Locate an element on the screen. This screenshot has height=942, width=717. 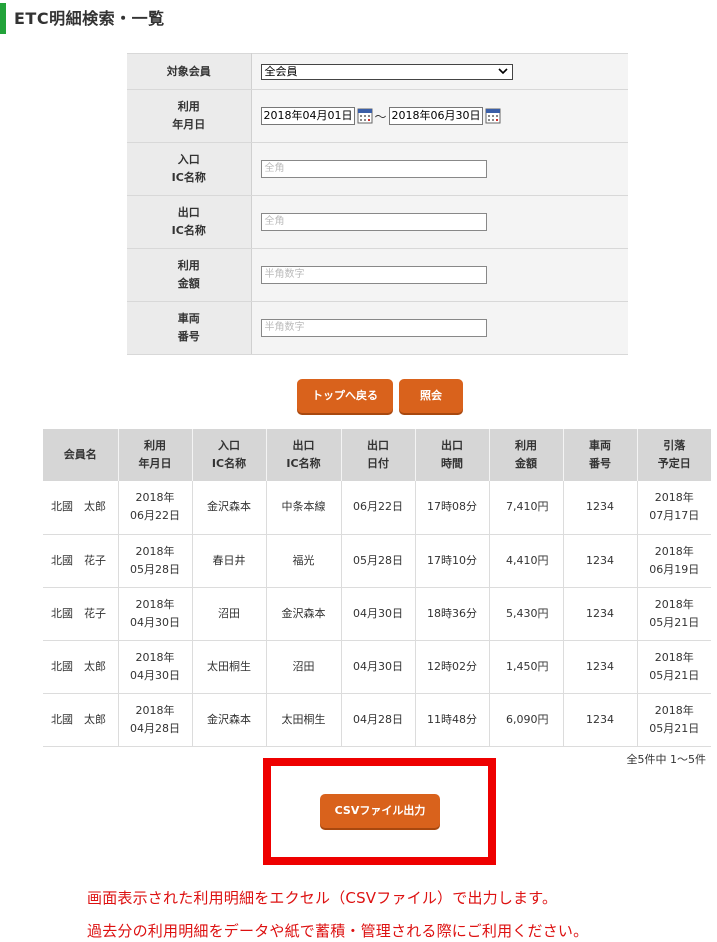
cell-exit-time: 17時08分 is located at coordinates (452, 508).